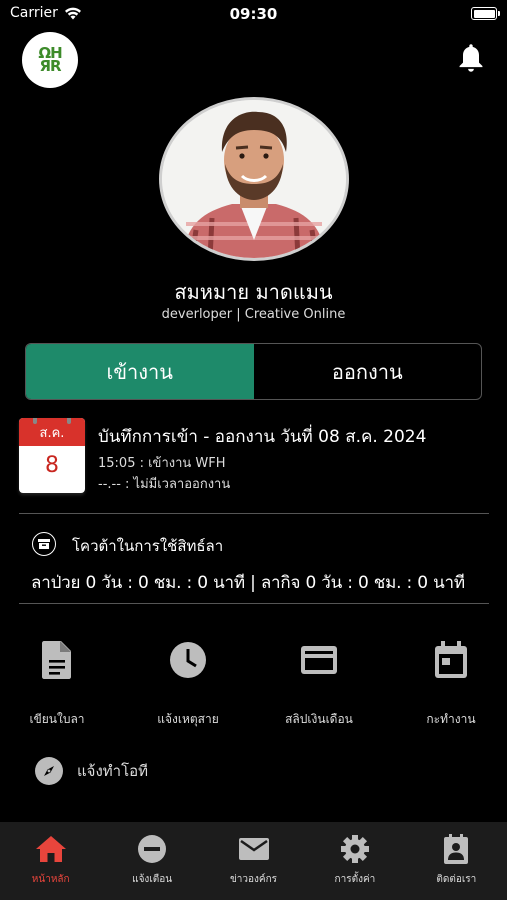  I want to click on calendar-icon: ส.ค. 8, so click(52, 455).